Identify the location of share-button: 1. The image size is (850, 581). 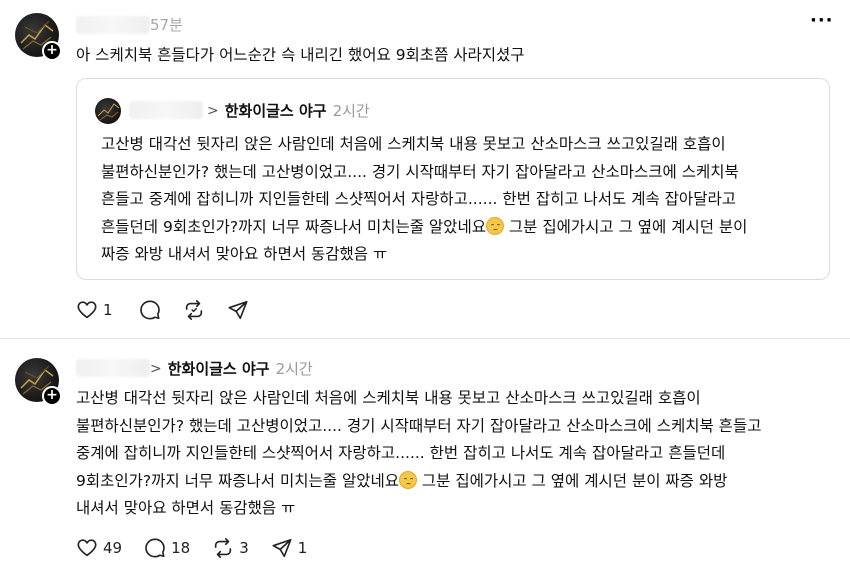
(289, 548).